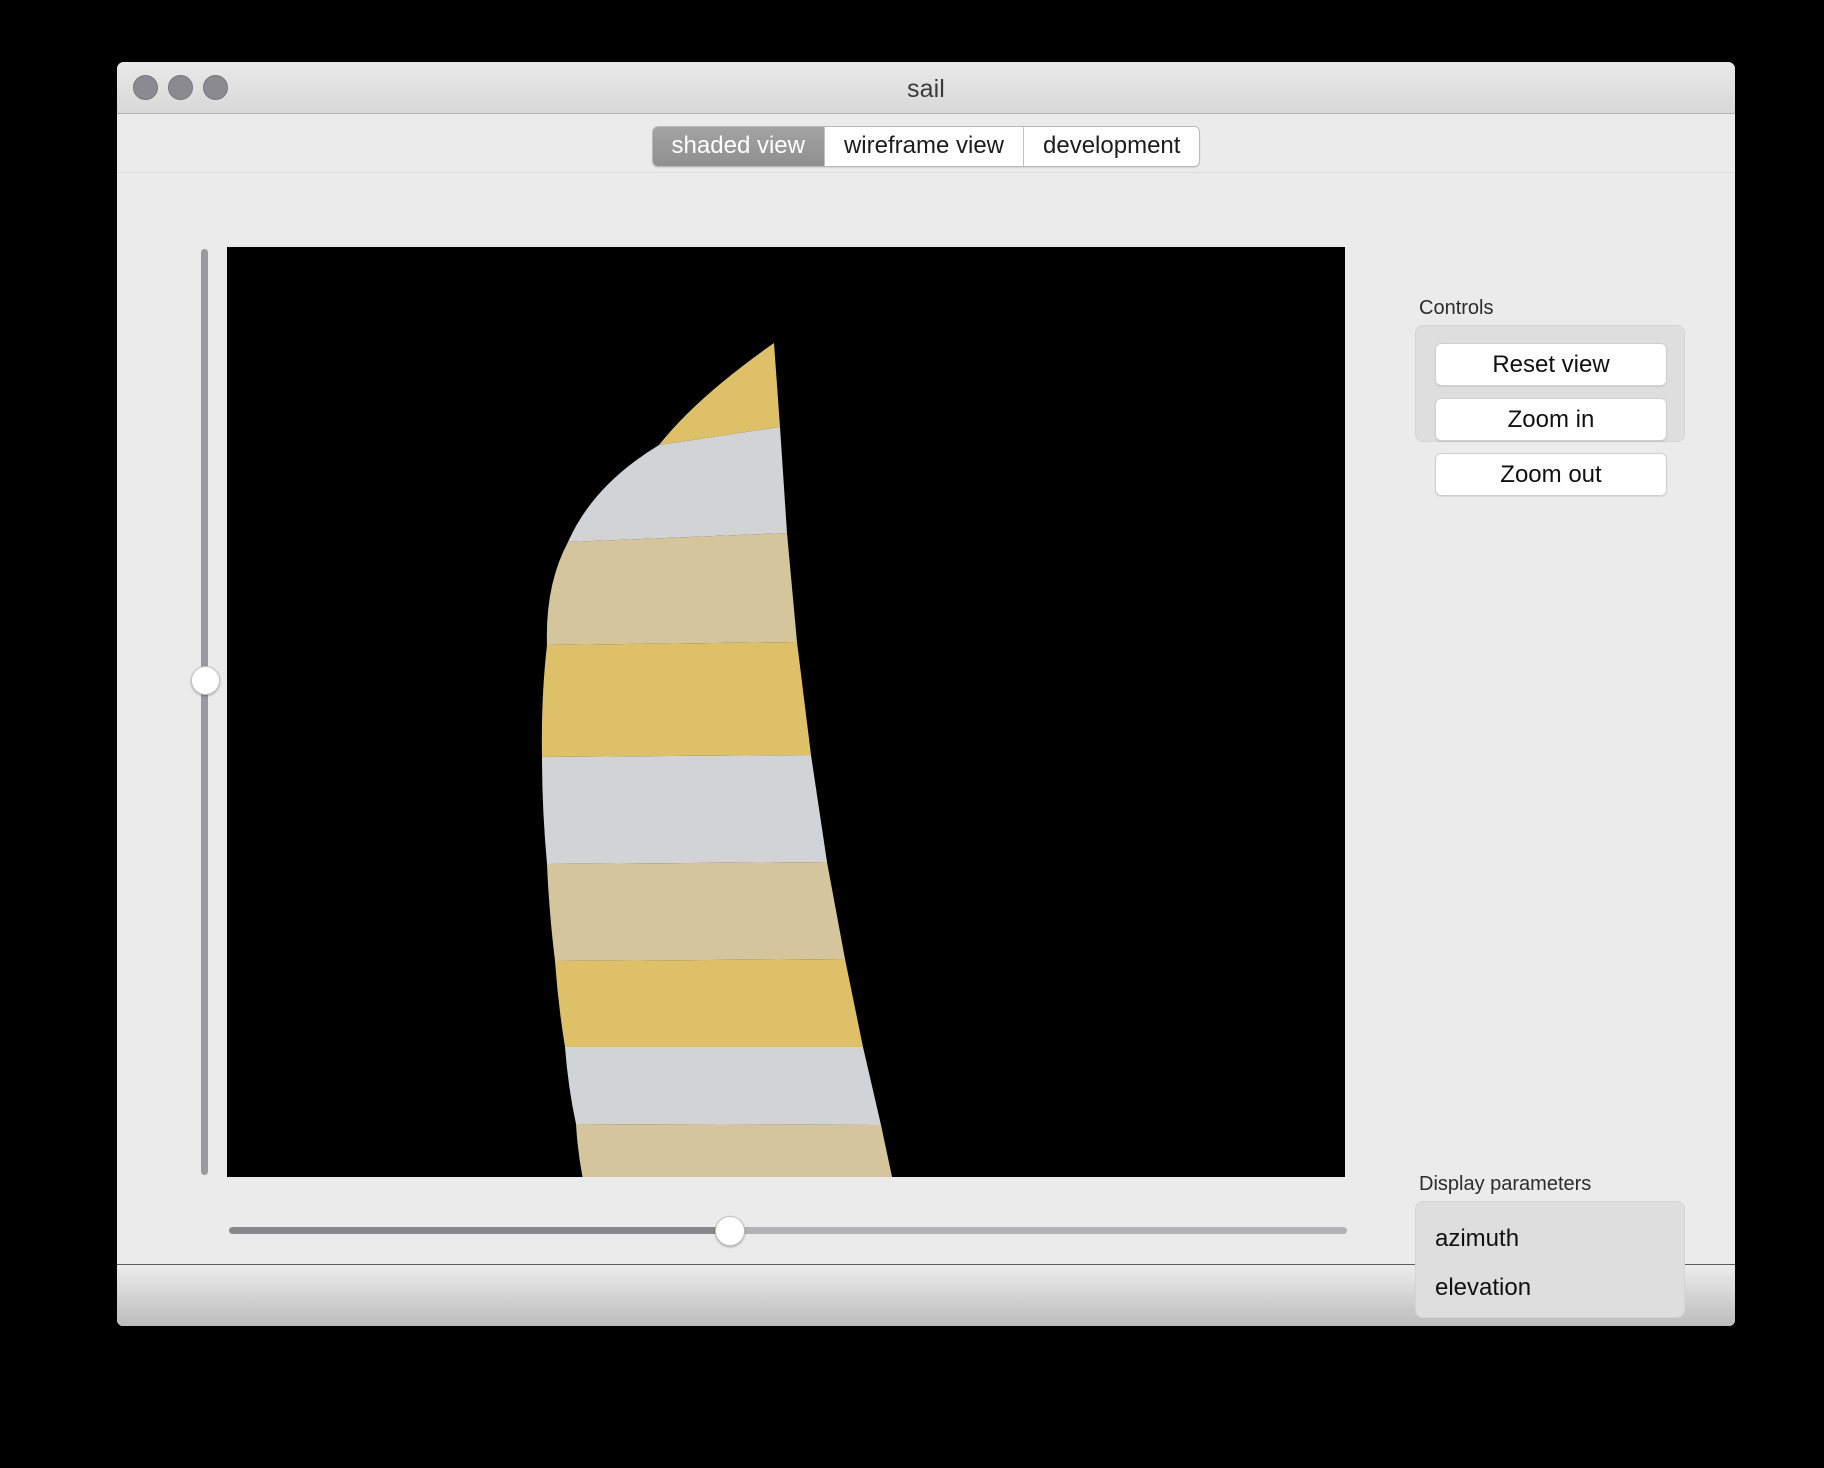 Image resolution: width=1824 pixels, height=1468 pixels. I want to click on controls-panel: Reset view Zoom in Zoom out, so click(1550, 410).